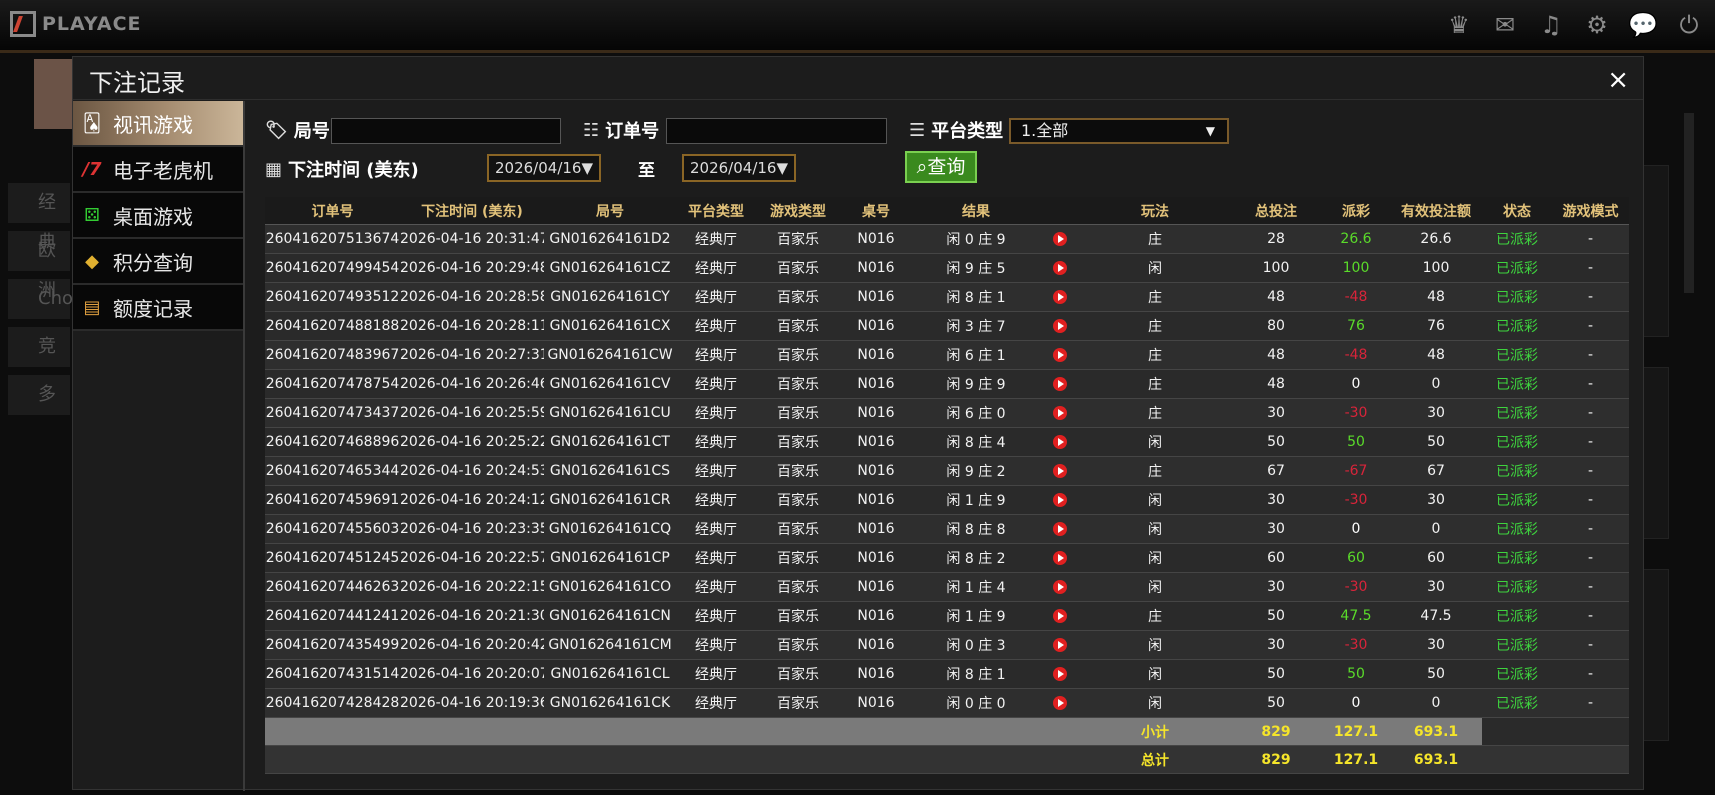  I want to click on date-to-picker: 2026/04/16▼, so click(739, 168).